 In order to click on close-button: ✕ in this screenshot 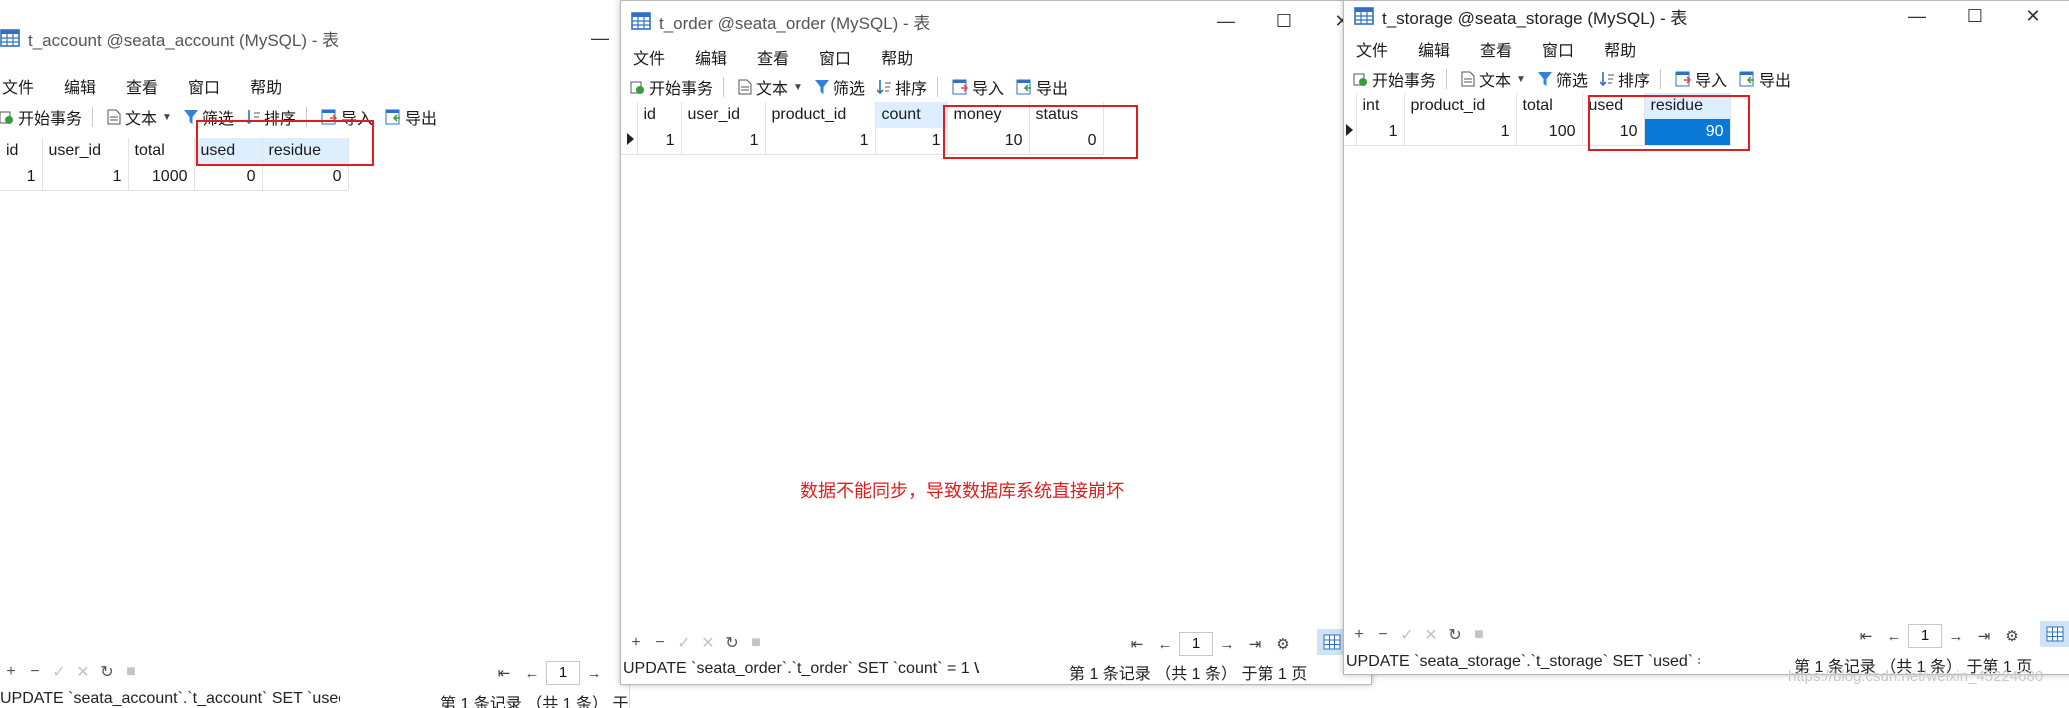, I will do `click(2033, 16)`.